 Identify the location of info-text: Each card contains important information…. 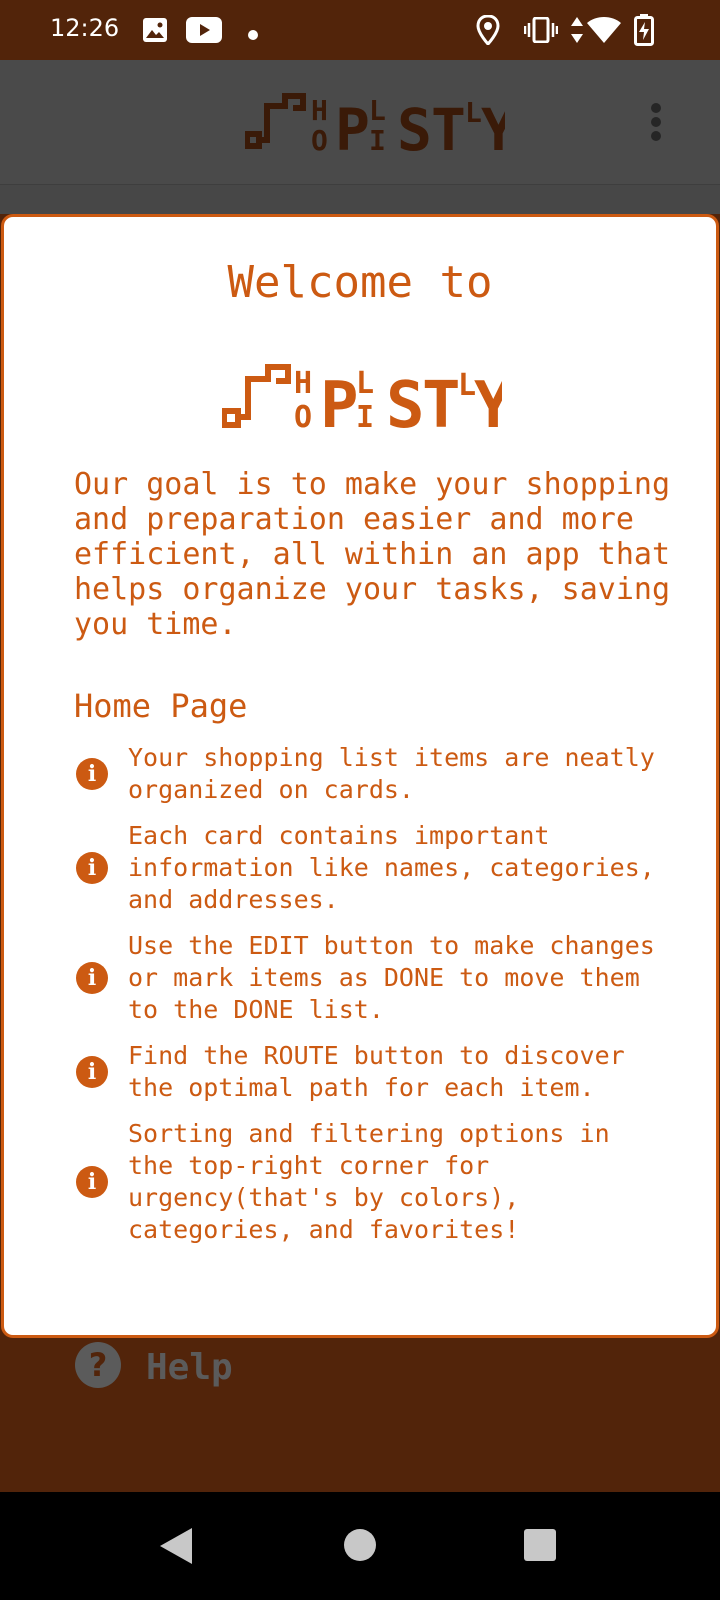
(391, 867).